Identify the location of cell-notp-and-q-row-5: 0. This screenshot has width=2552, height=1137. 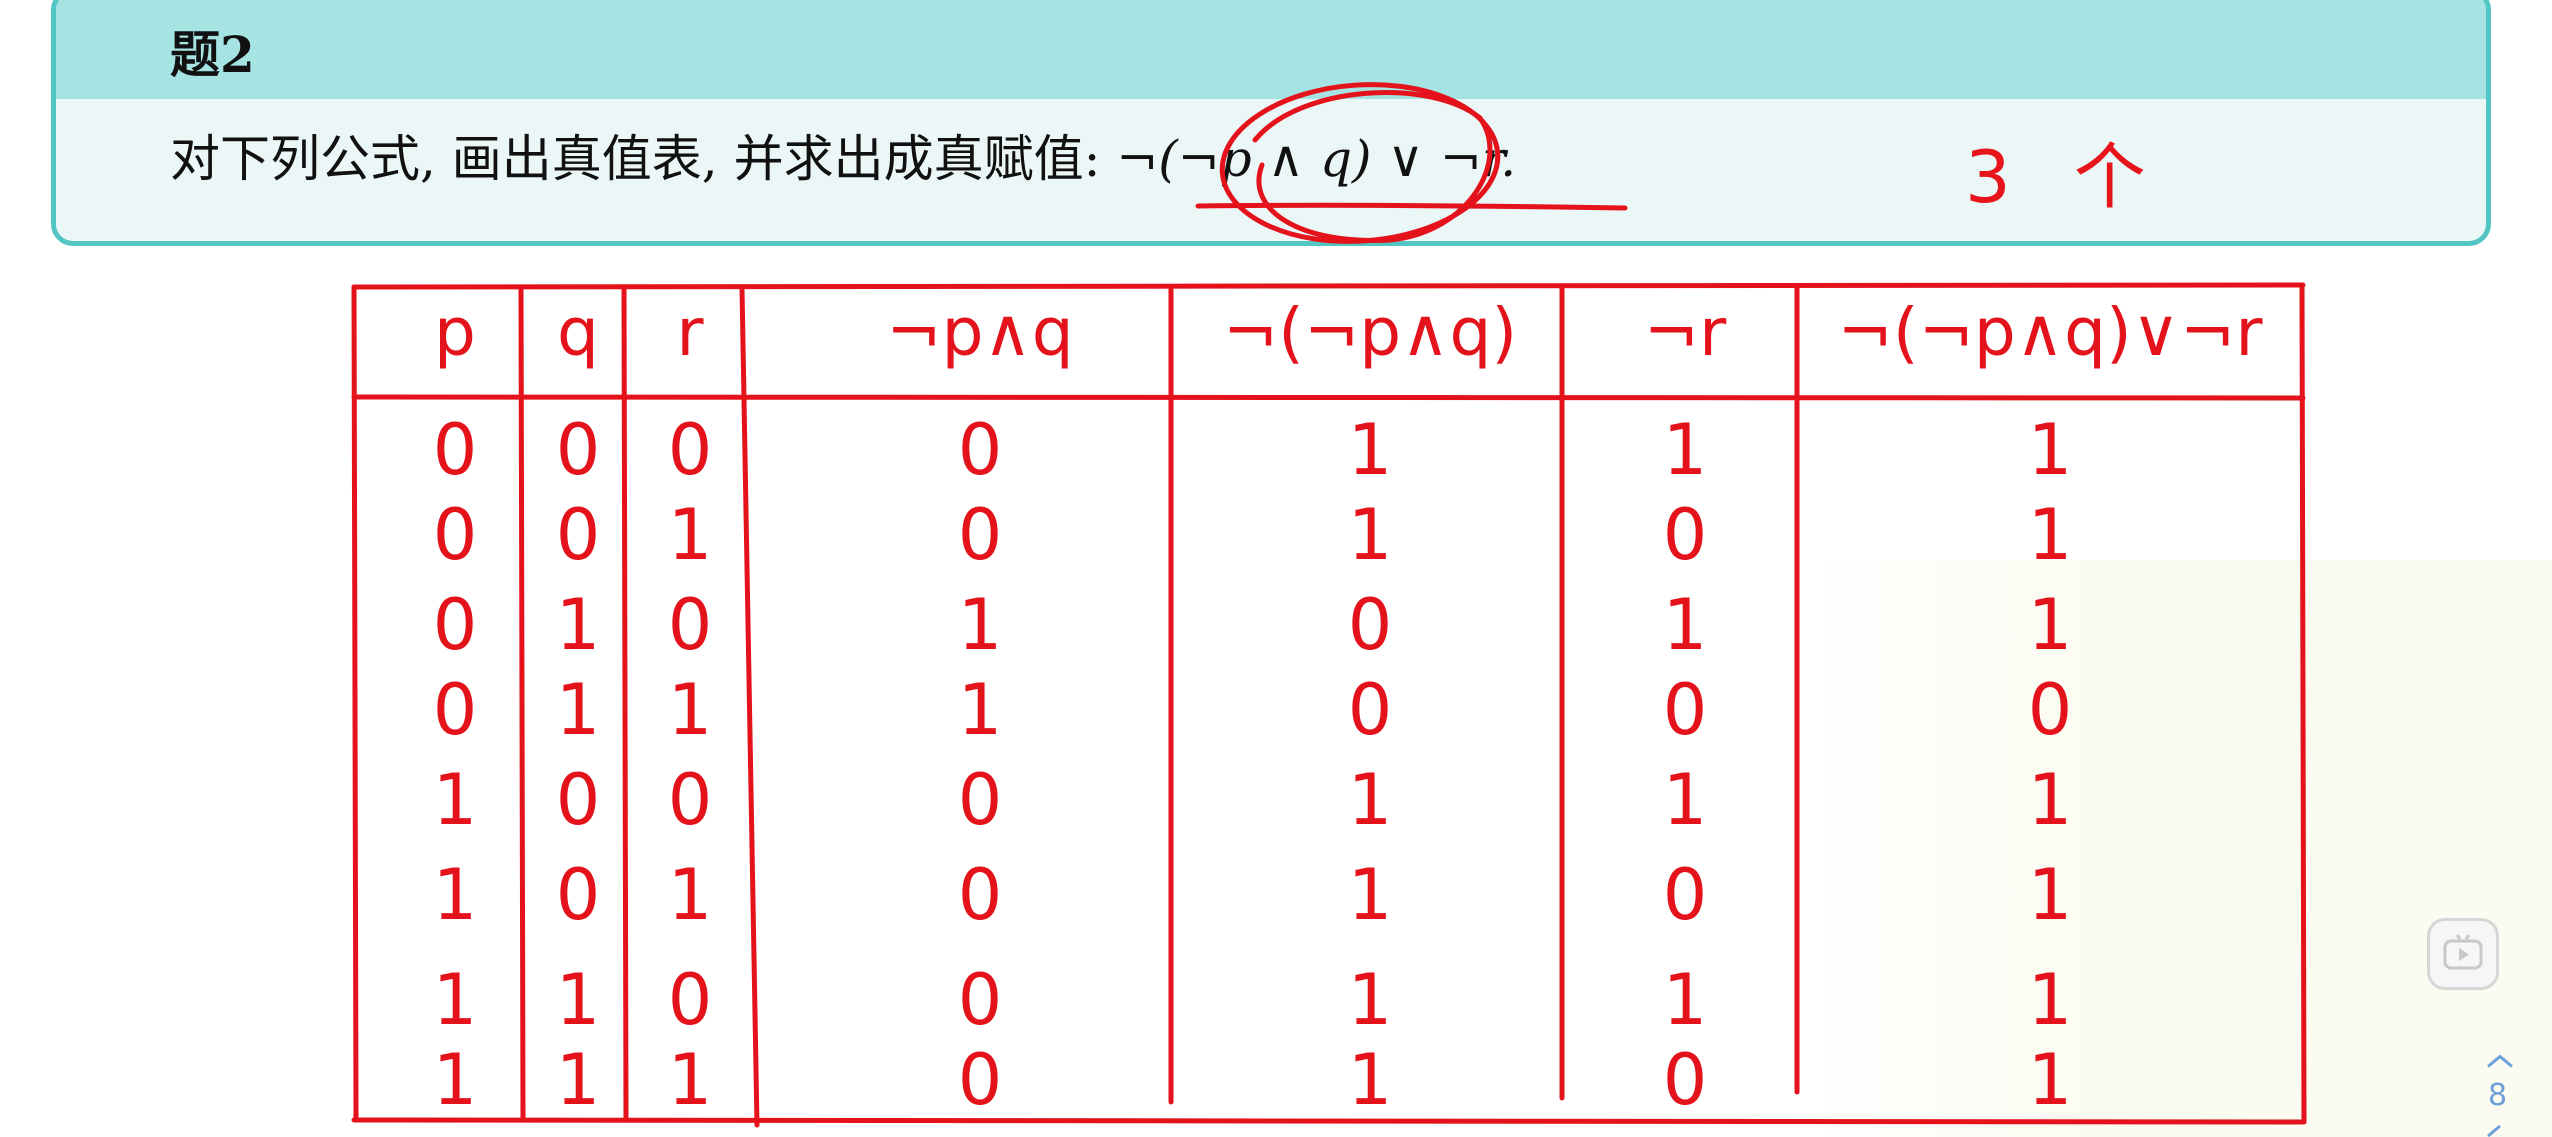
(980, 800).